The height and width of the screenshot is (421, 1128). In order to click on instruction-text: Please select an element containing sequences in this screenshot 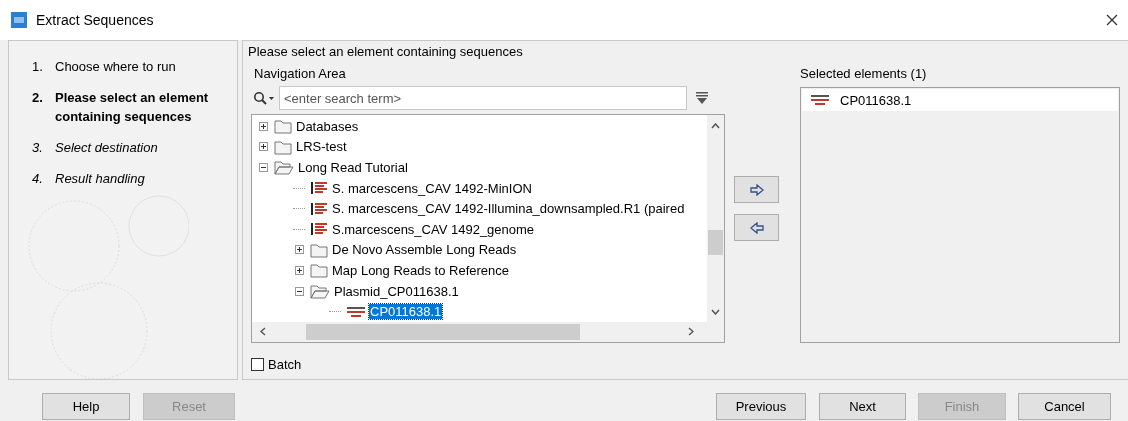, I will do `click(386, 51)`.